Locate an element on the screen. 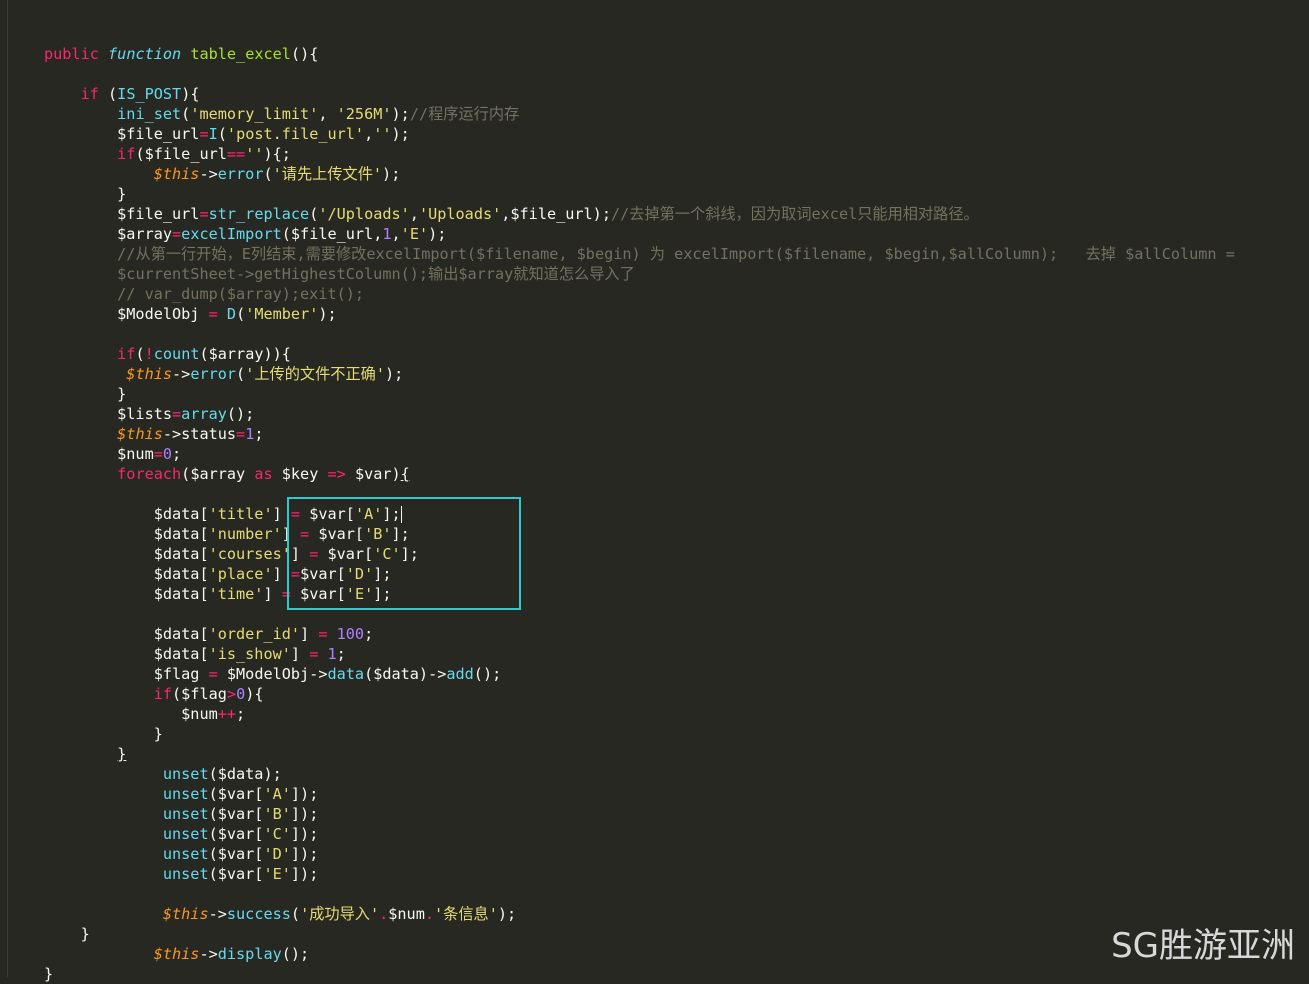 The image size is (1309, 984). code-line-40: unset($var['C']); is located at coordinates (159, 834).